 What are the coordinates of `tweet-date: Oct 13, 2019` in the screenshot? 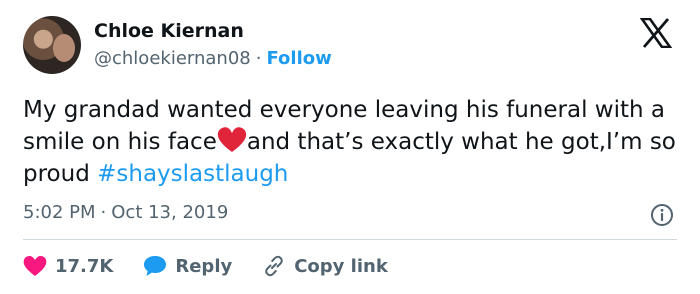 It's located at (170, 212).